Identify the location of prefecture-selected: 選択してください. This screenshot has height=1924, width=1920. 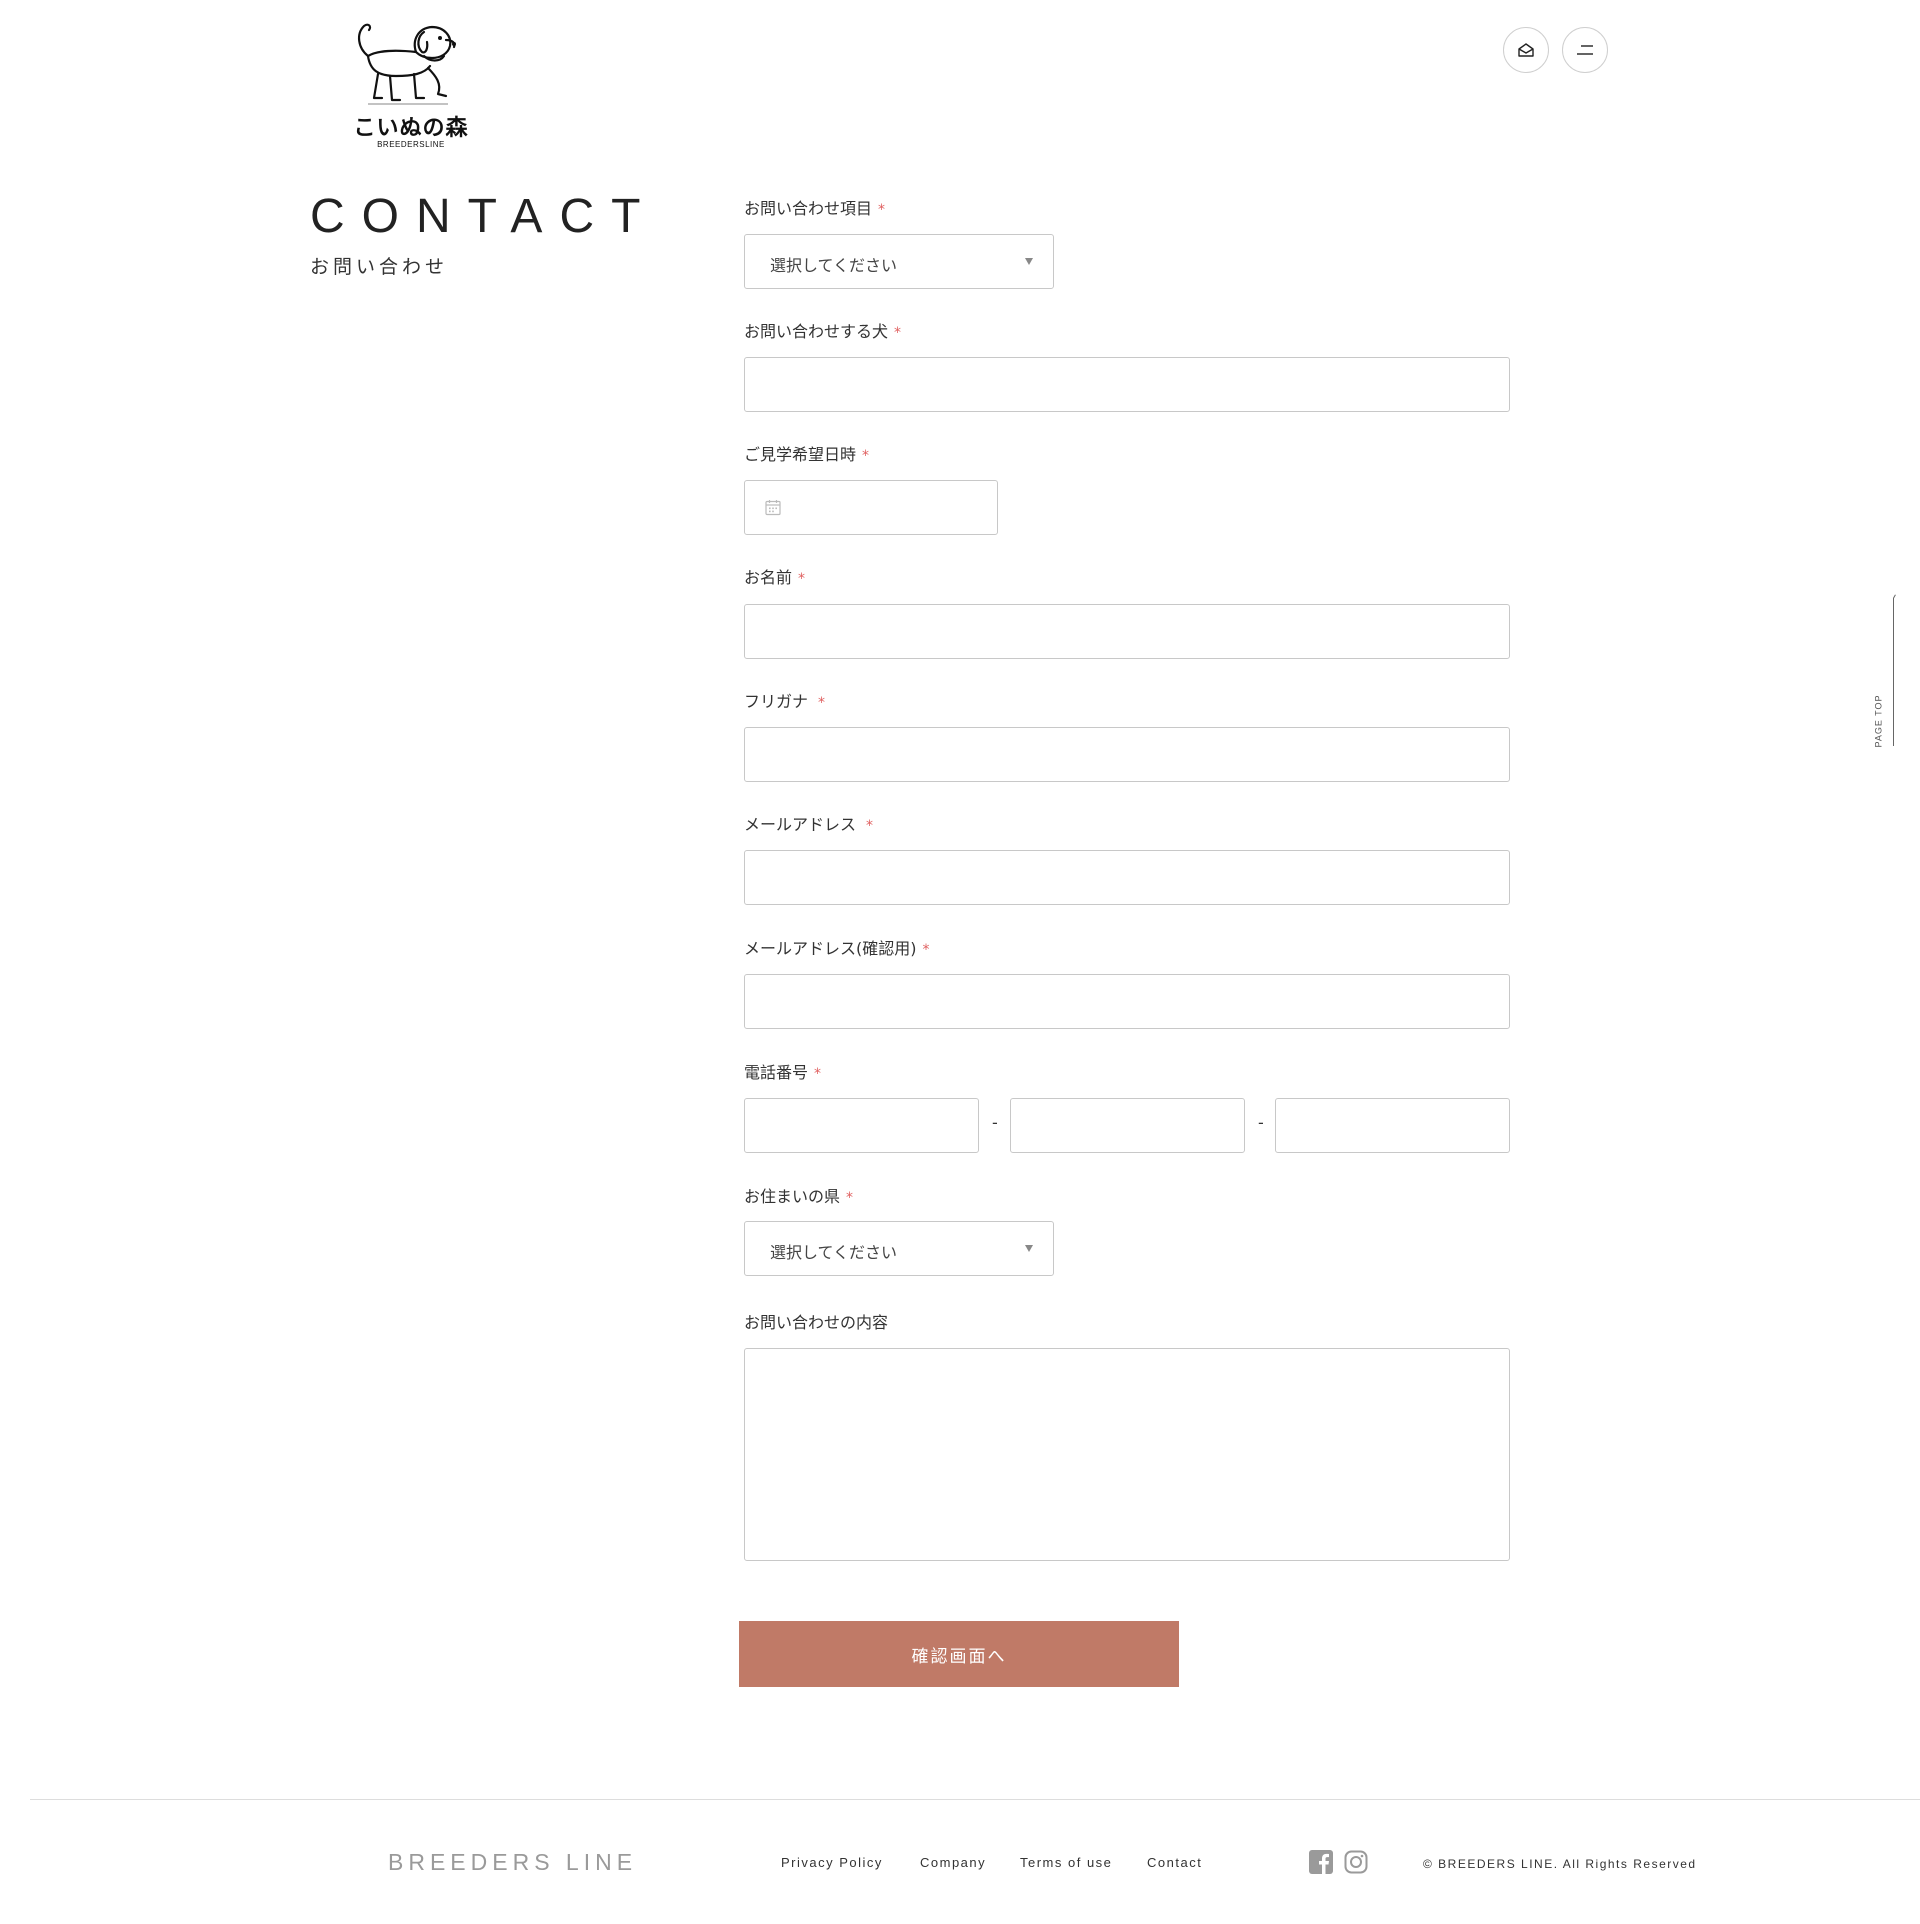
(834, 1252).